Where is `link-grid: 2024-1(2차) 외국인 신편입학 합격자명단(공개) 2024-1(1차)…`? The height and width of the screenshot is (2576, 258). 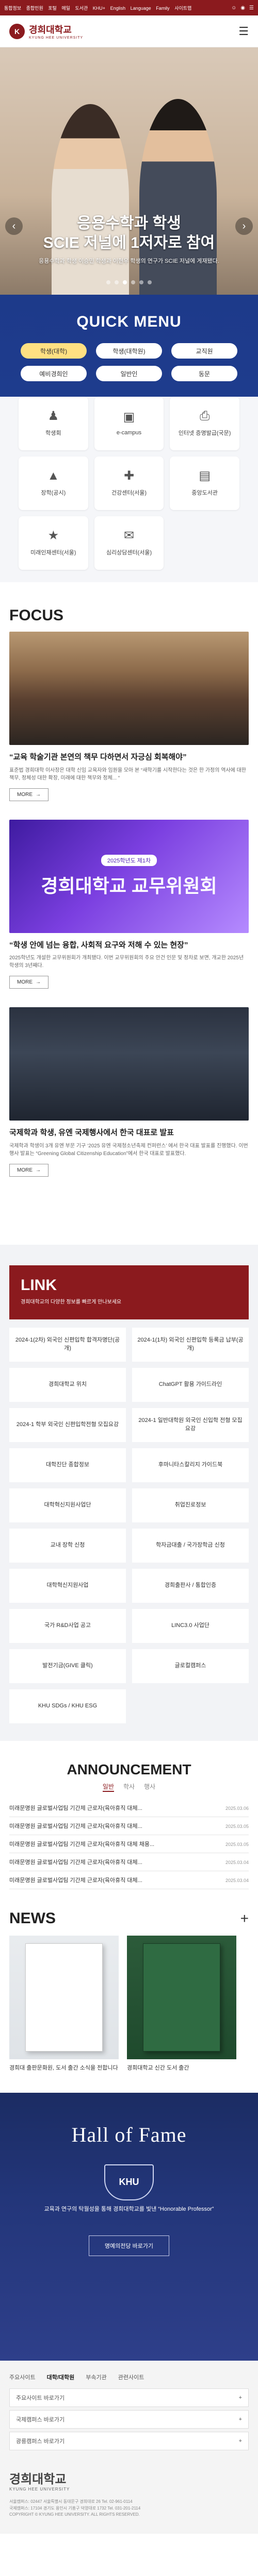
link-grid: 2024-1(2차) 외국인 신편입학 합격자명단(공개) 2024-1(1차)… is located at coordinates (129, 1525).